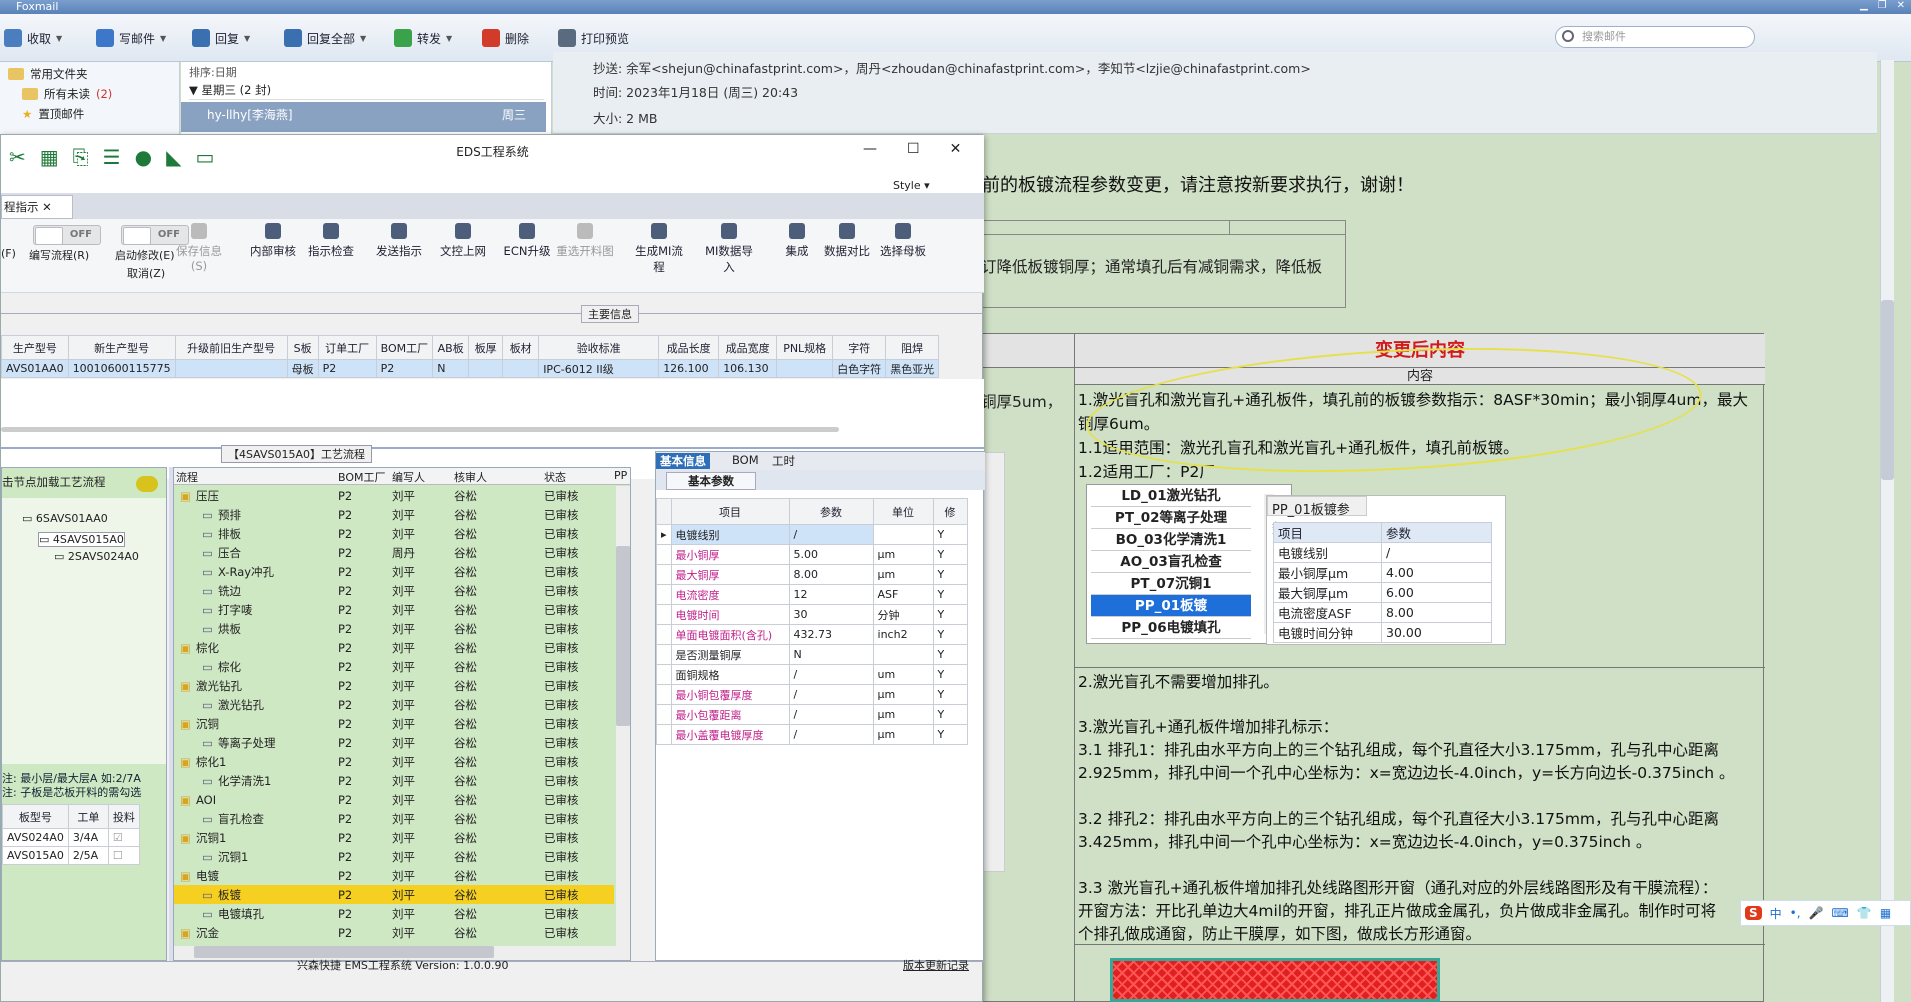 This screenshot has height=1002, width=1911. Describe the element at coordinates (131, 38) in the screenshot. I see `toolbar-button-1: 写邮件 ▼` at that location.